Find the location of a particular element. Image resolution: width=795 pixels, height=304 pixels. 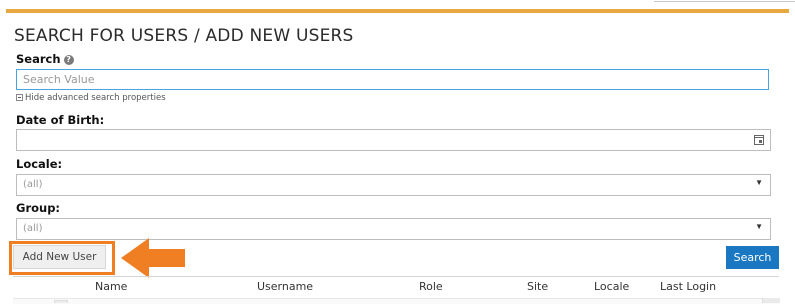

table-row is located at coordinates (396, 301).